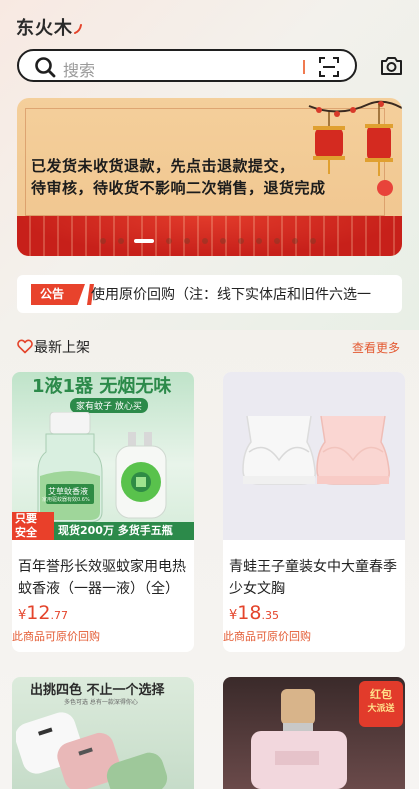 The image size is (419, 789). Describe the element at coordinates (316, 450) in the screenshot. I see `bra-product-icon` at that location.